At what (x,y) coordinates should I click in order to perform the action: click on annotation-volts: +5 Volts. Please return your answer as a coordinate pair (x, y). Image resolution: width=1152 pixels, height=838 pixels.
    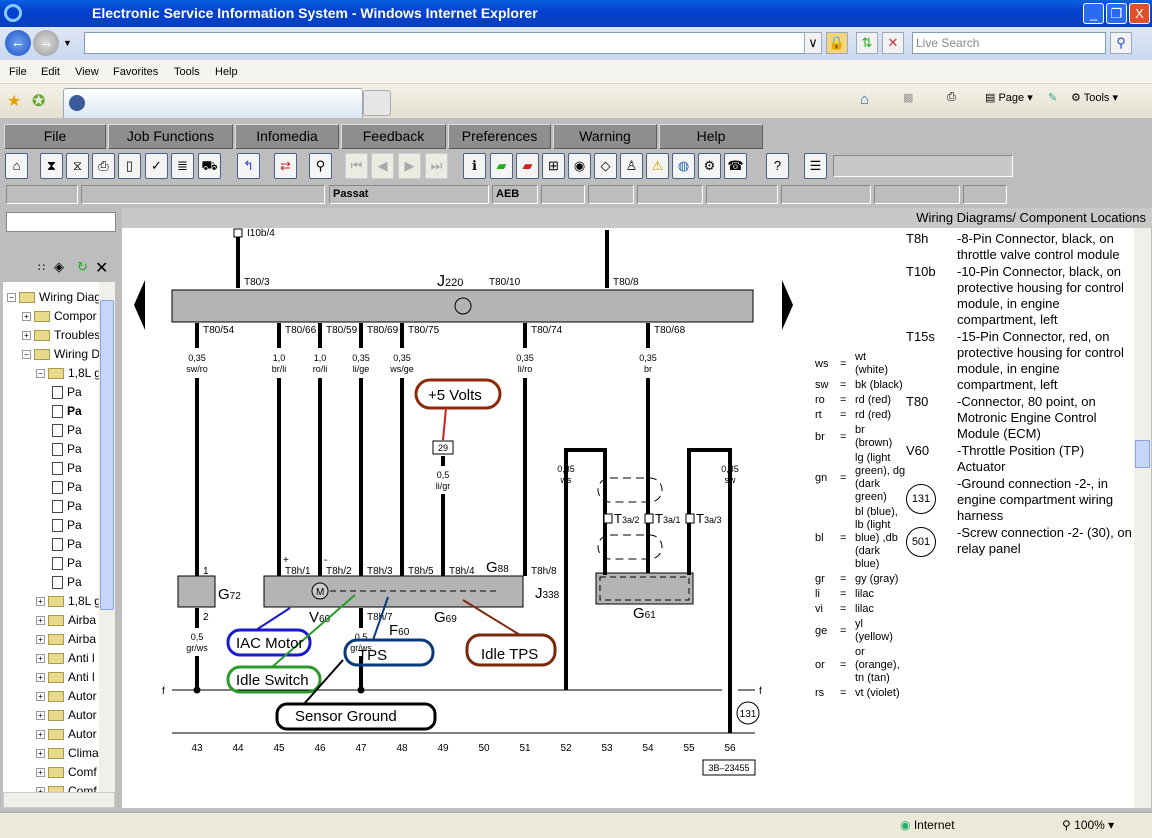
    Looking at the image, I should click on (455, 395).